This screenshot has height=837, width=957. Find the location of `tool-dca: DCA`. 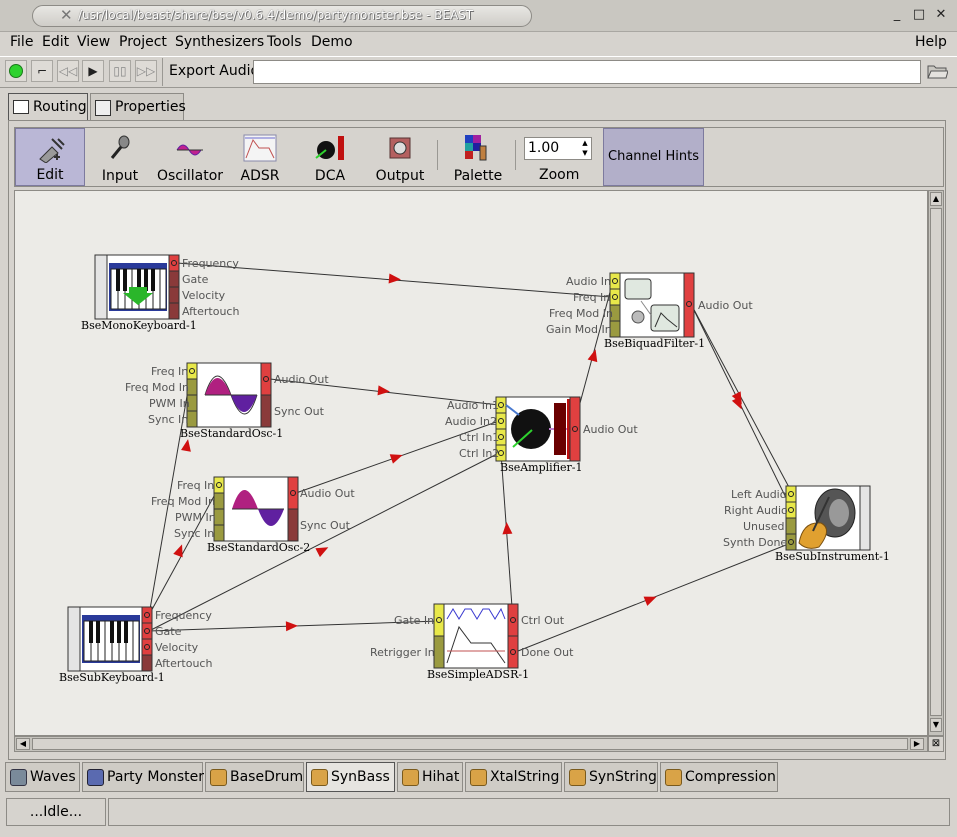

tool-dca: DCA is located at coordinates (330, 157).